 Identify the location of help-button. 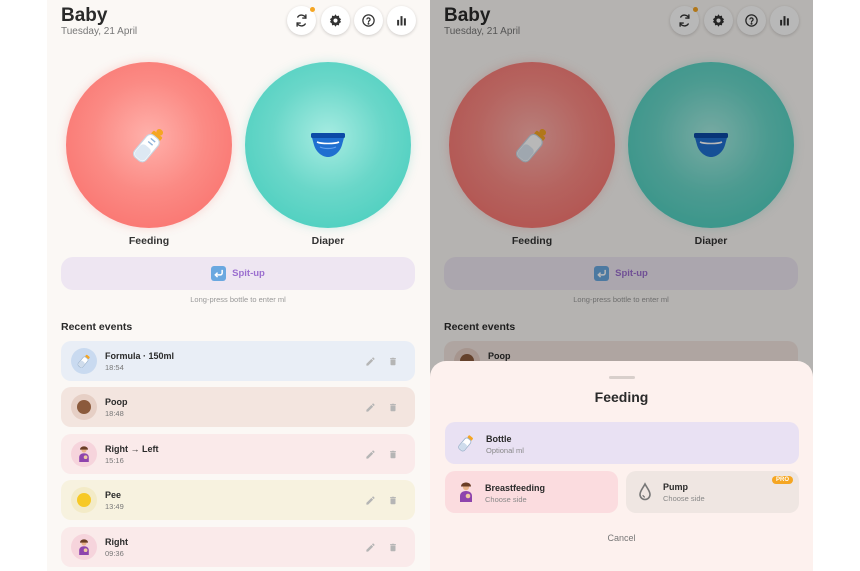
(368, 20).